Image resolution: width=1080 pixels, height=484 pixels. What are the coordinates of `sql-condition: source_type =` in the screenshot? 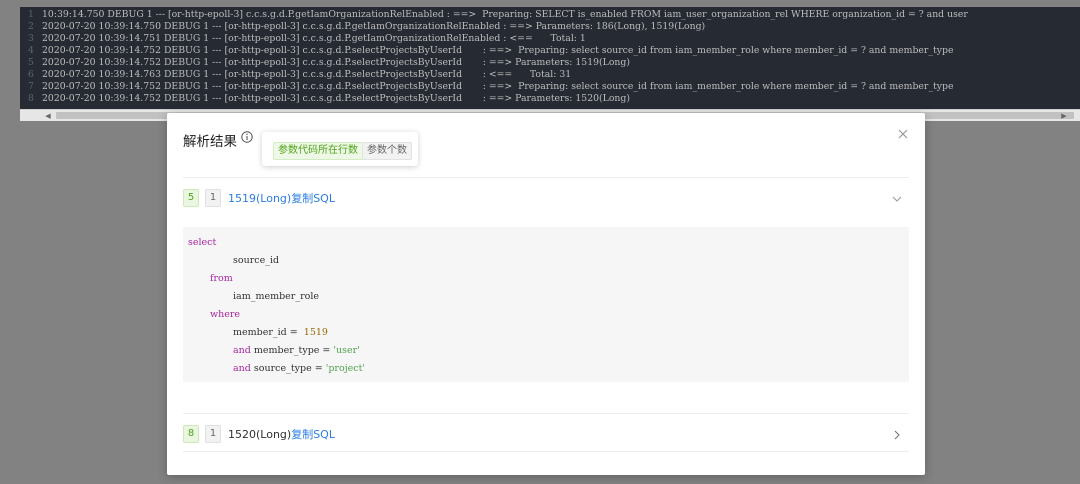 It's located at (288, 368).